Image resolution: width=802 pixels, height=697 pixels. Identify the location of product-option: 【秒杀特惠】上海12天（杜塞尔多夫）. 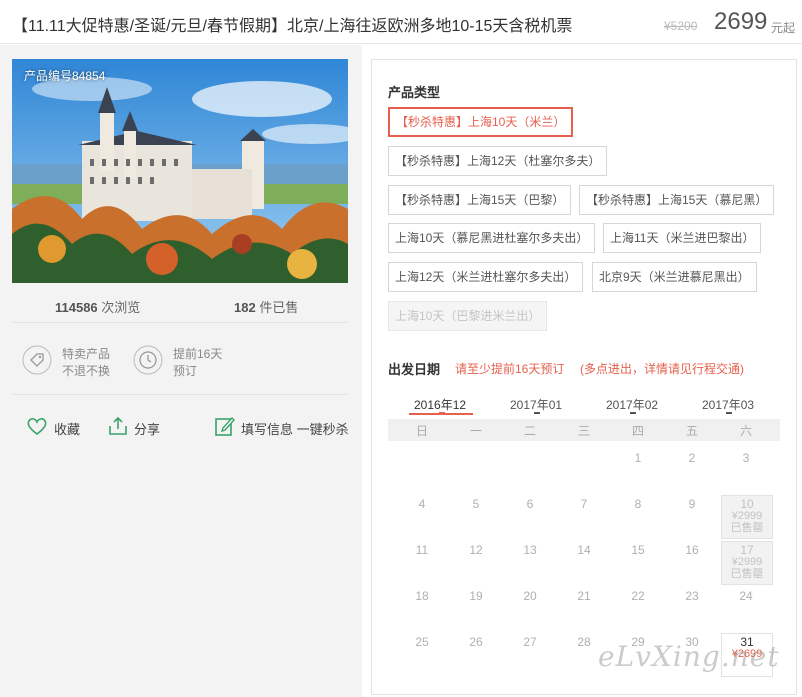
(498, 161).